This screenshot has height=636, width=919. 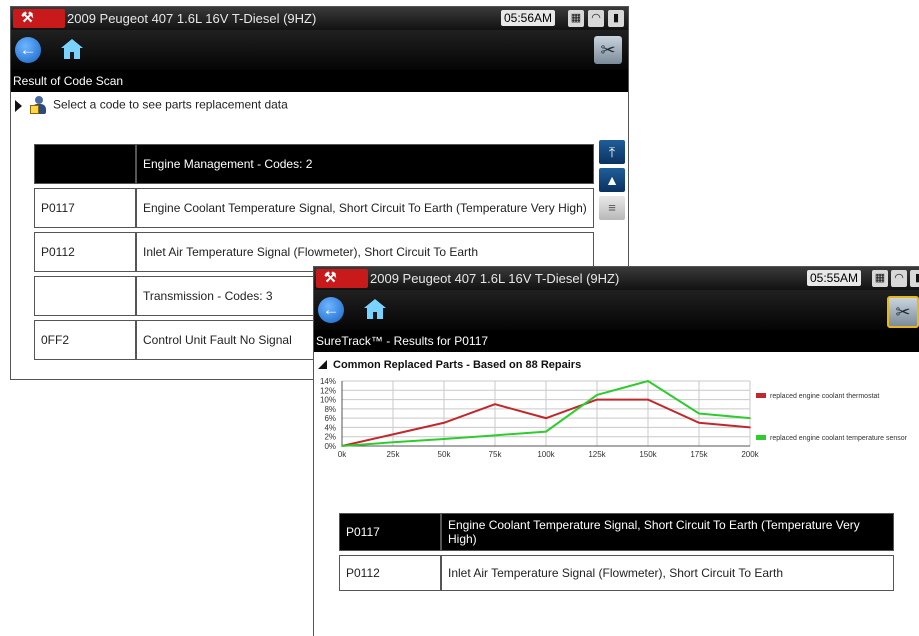 I want to click on double-chevron-up-icon: ⤒, so click(x=612, y=152).